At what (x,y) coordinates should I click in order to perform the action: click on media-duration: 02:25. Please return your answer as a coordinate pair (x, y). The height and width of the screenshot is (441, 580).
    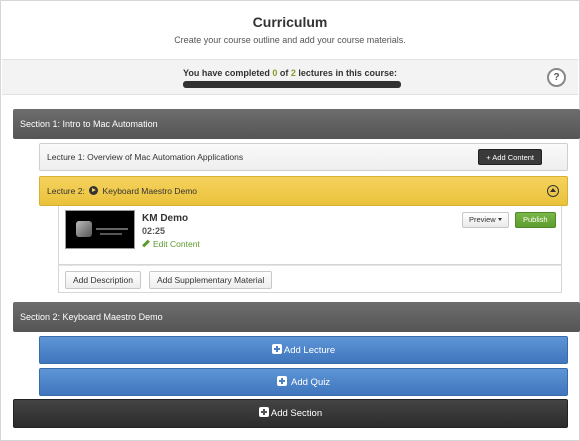
    Looking at the image, I should click on (154, 231).